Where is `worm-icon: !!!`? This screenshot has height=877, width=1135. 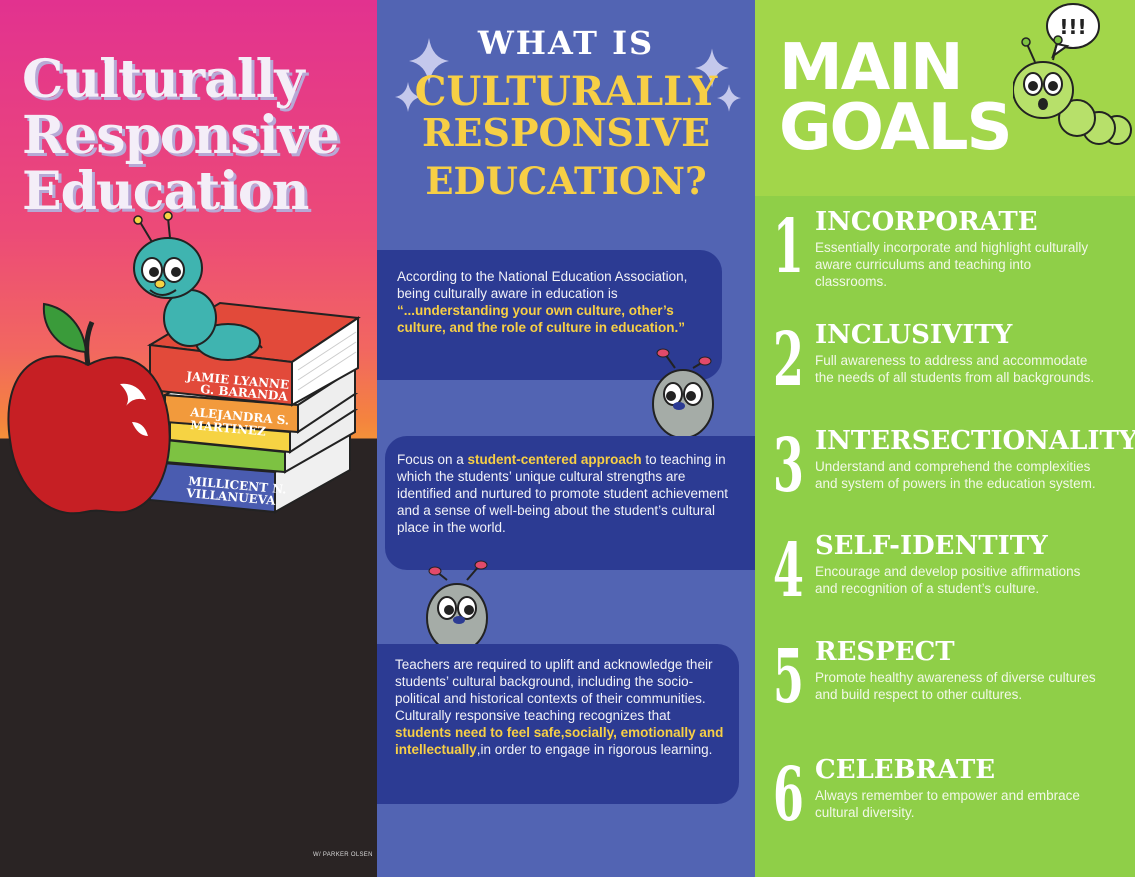 worm-icon: !!! is located at coordinates (1072, 74).